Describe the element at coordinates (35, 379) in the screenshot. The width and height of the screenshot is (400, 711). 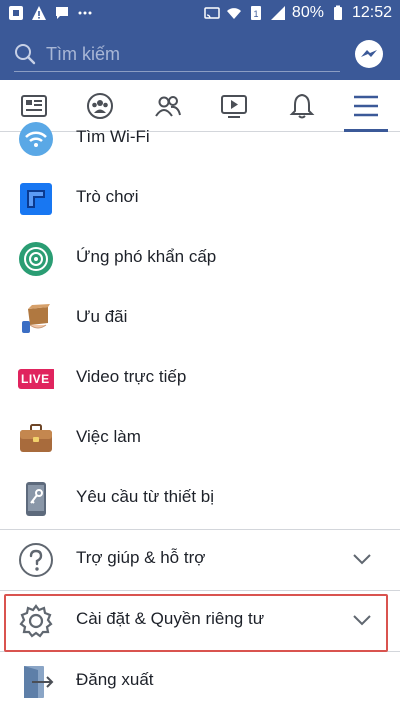
I see `live-badge-text: LIVE` at that location.